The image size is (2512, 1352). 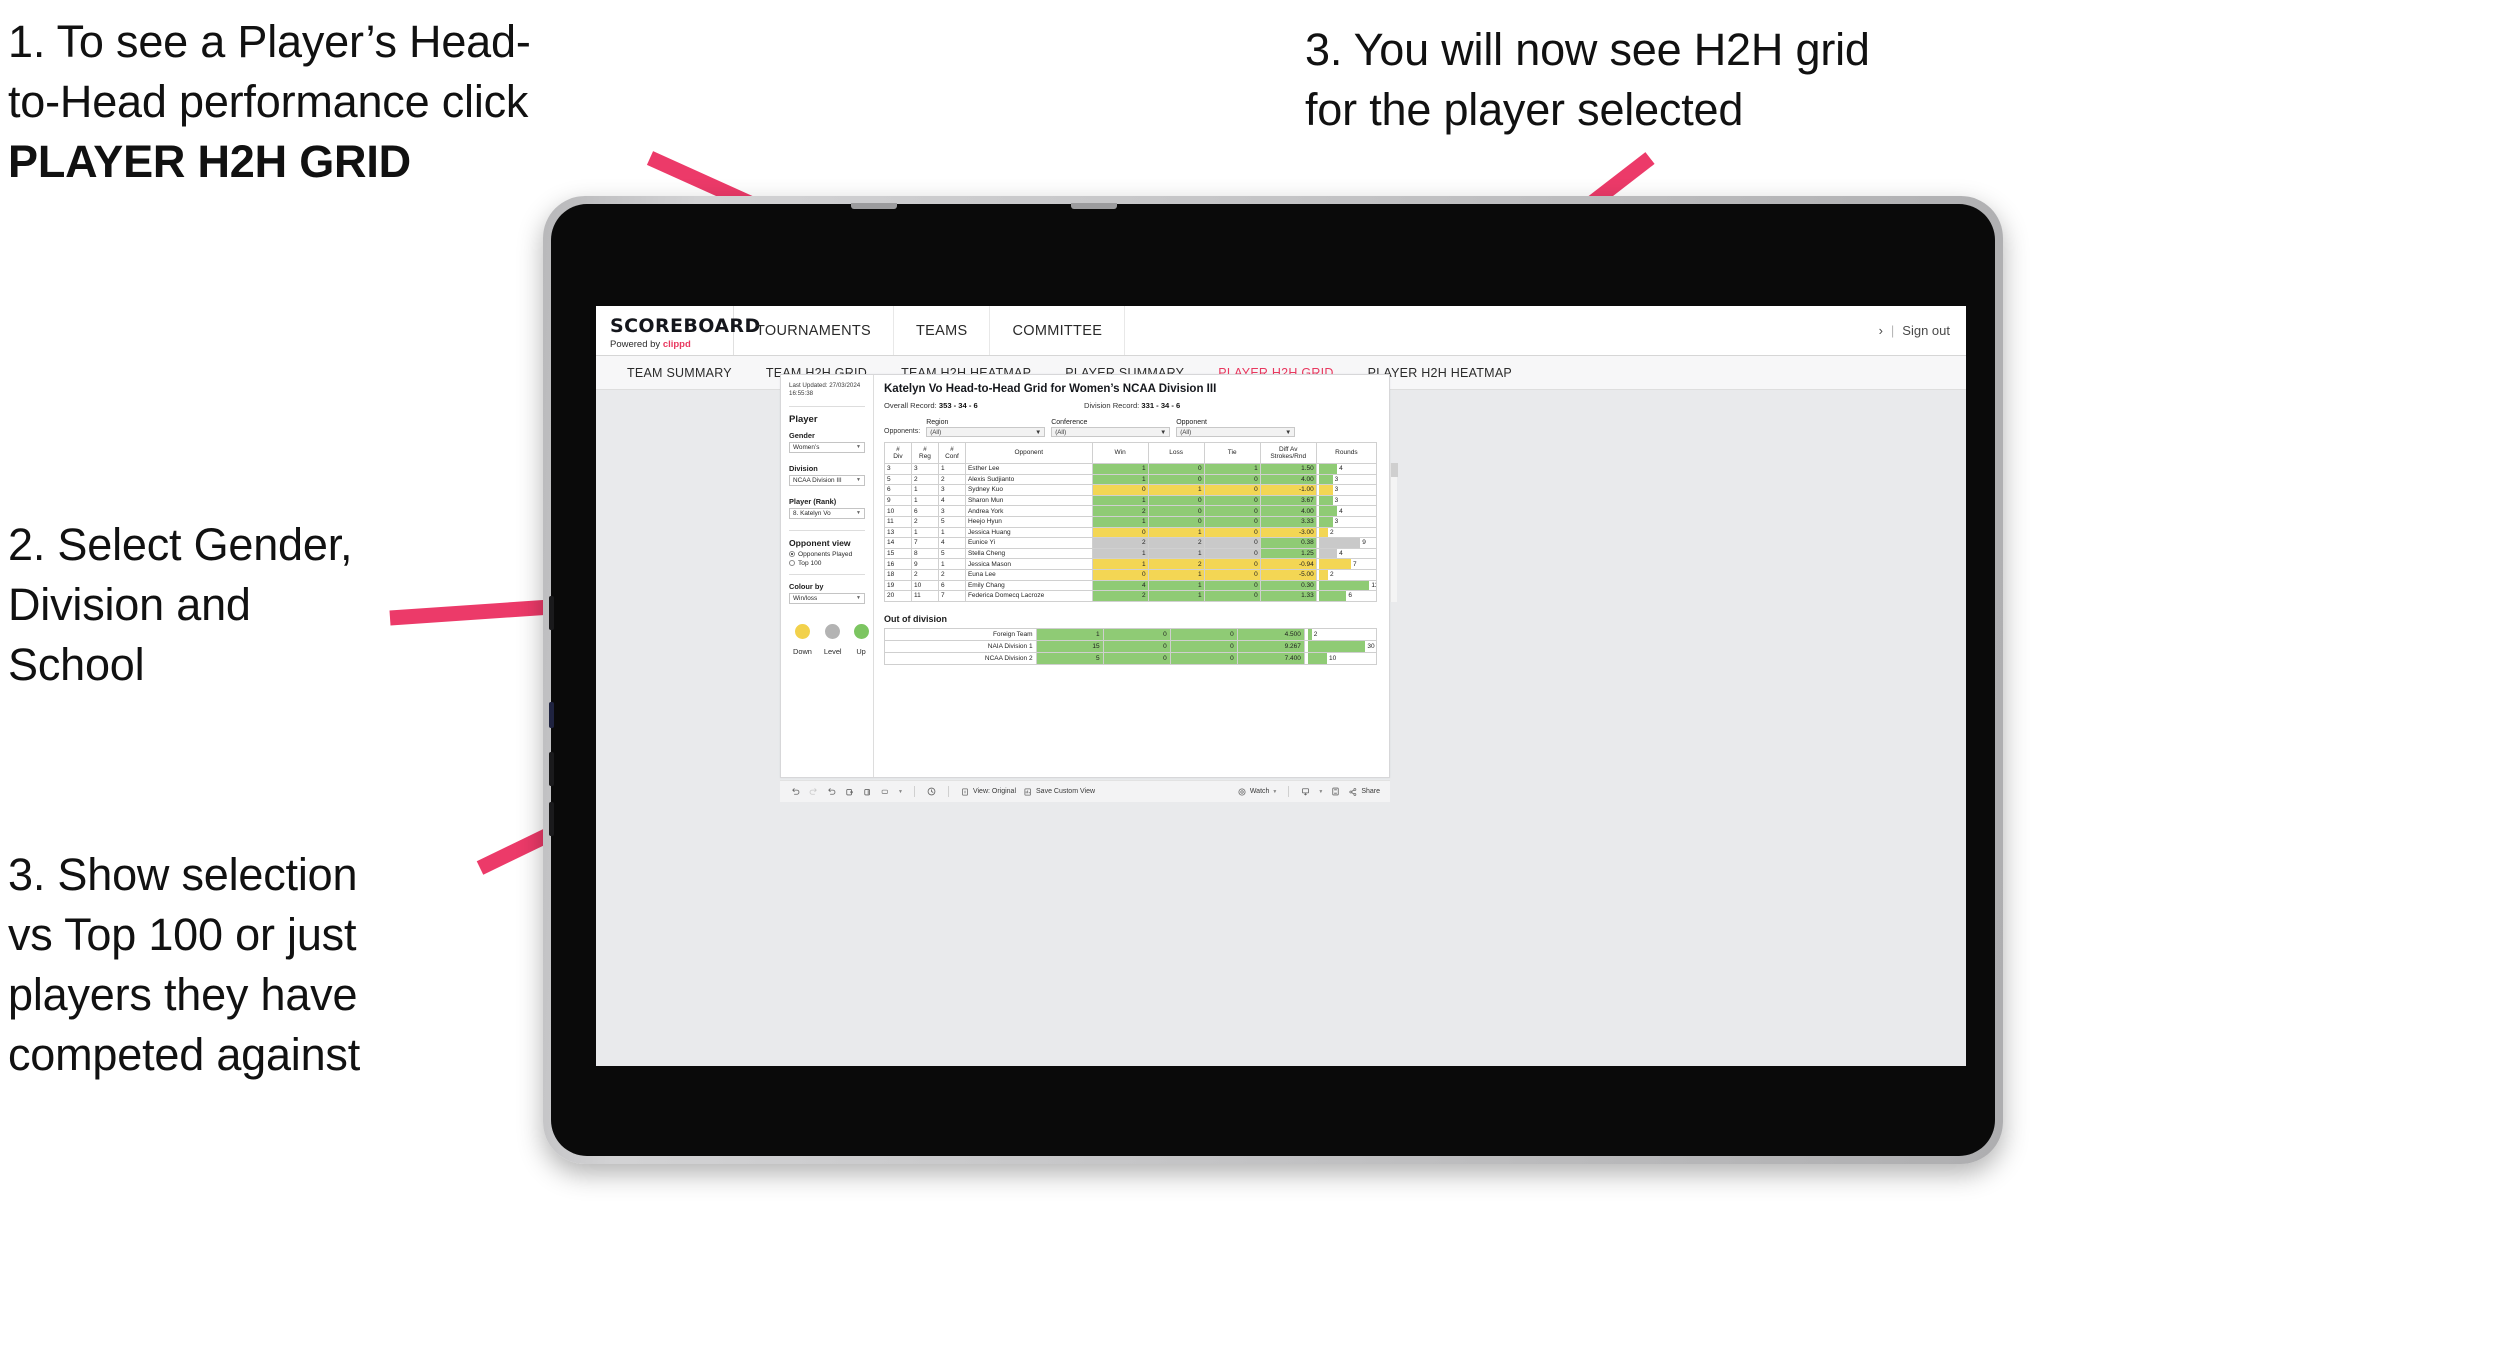 I want to click on table-row: 13 1 1 Jessica Huang 0 1 0 -3.00 2, so click(x=1131, y=532).